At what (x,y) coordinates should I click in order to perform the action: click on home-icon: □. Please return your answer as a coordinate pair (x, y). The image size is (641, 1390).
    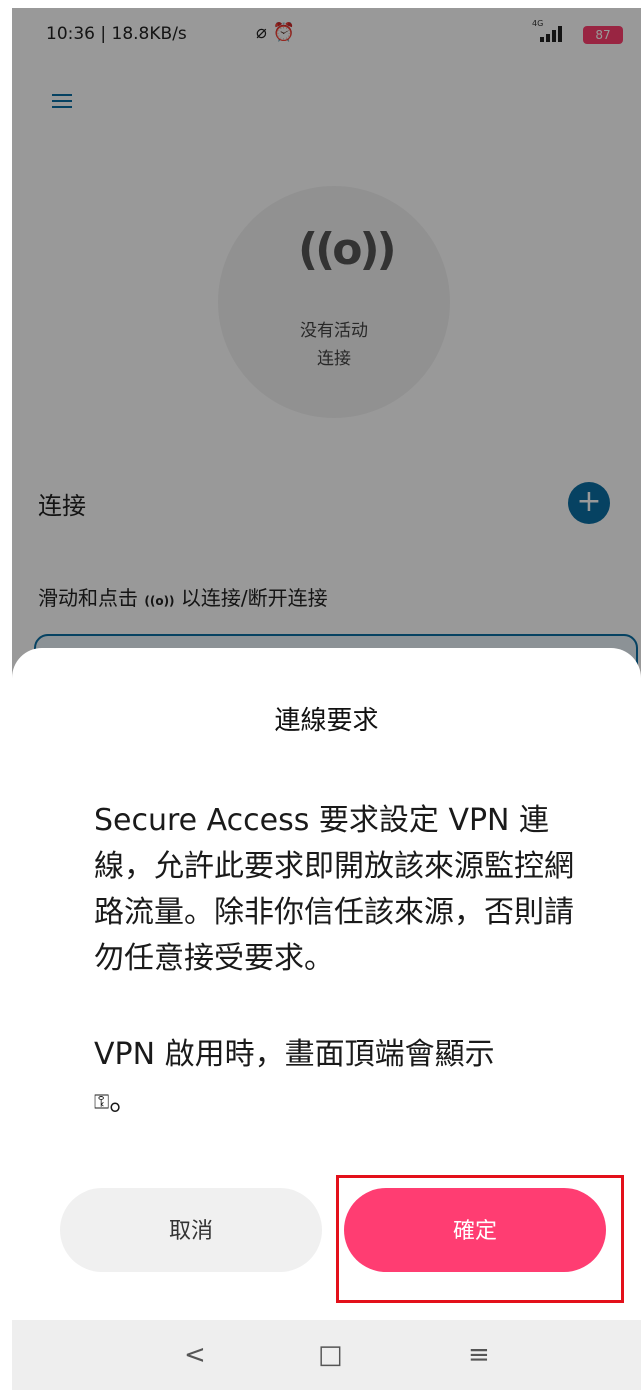
    Looking at the image, I should click on (330, 1355).